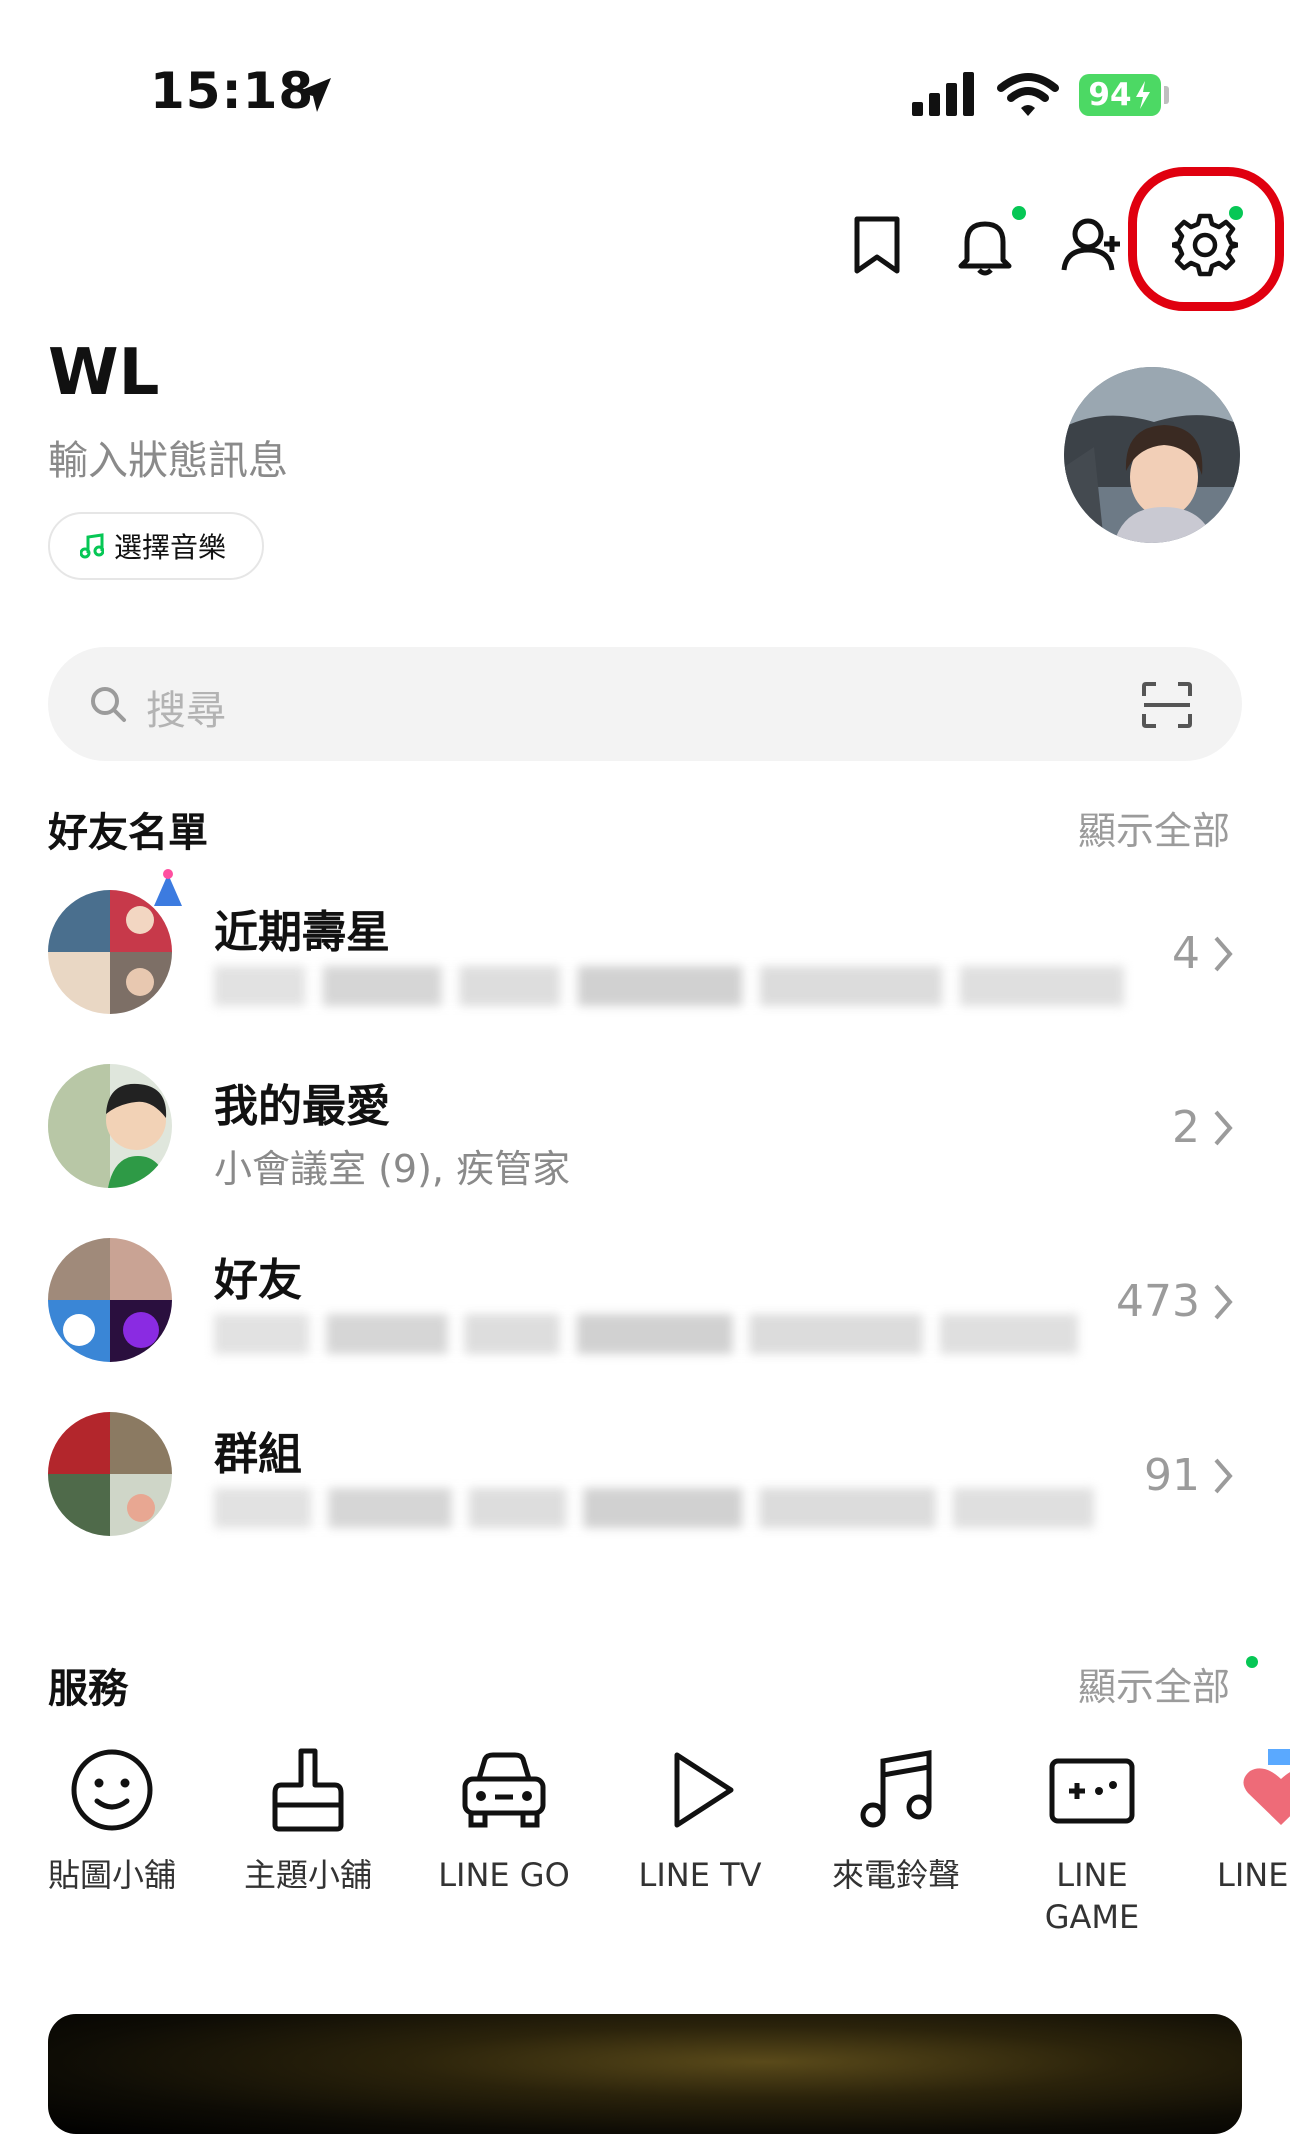 This screenshot has width=1290, height=2134. What do you see at coordinates (1158, 1301) in the screenshot?
I see `list-item-count: 473` at bounding box center [1158, 1301].